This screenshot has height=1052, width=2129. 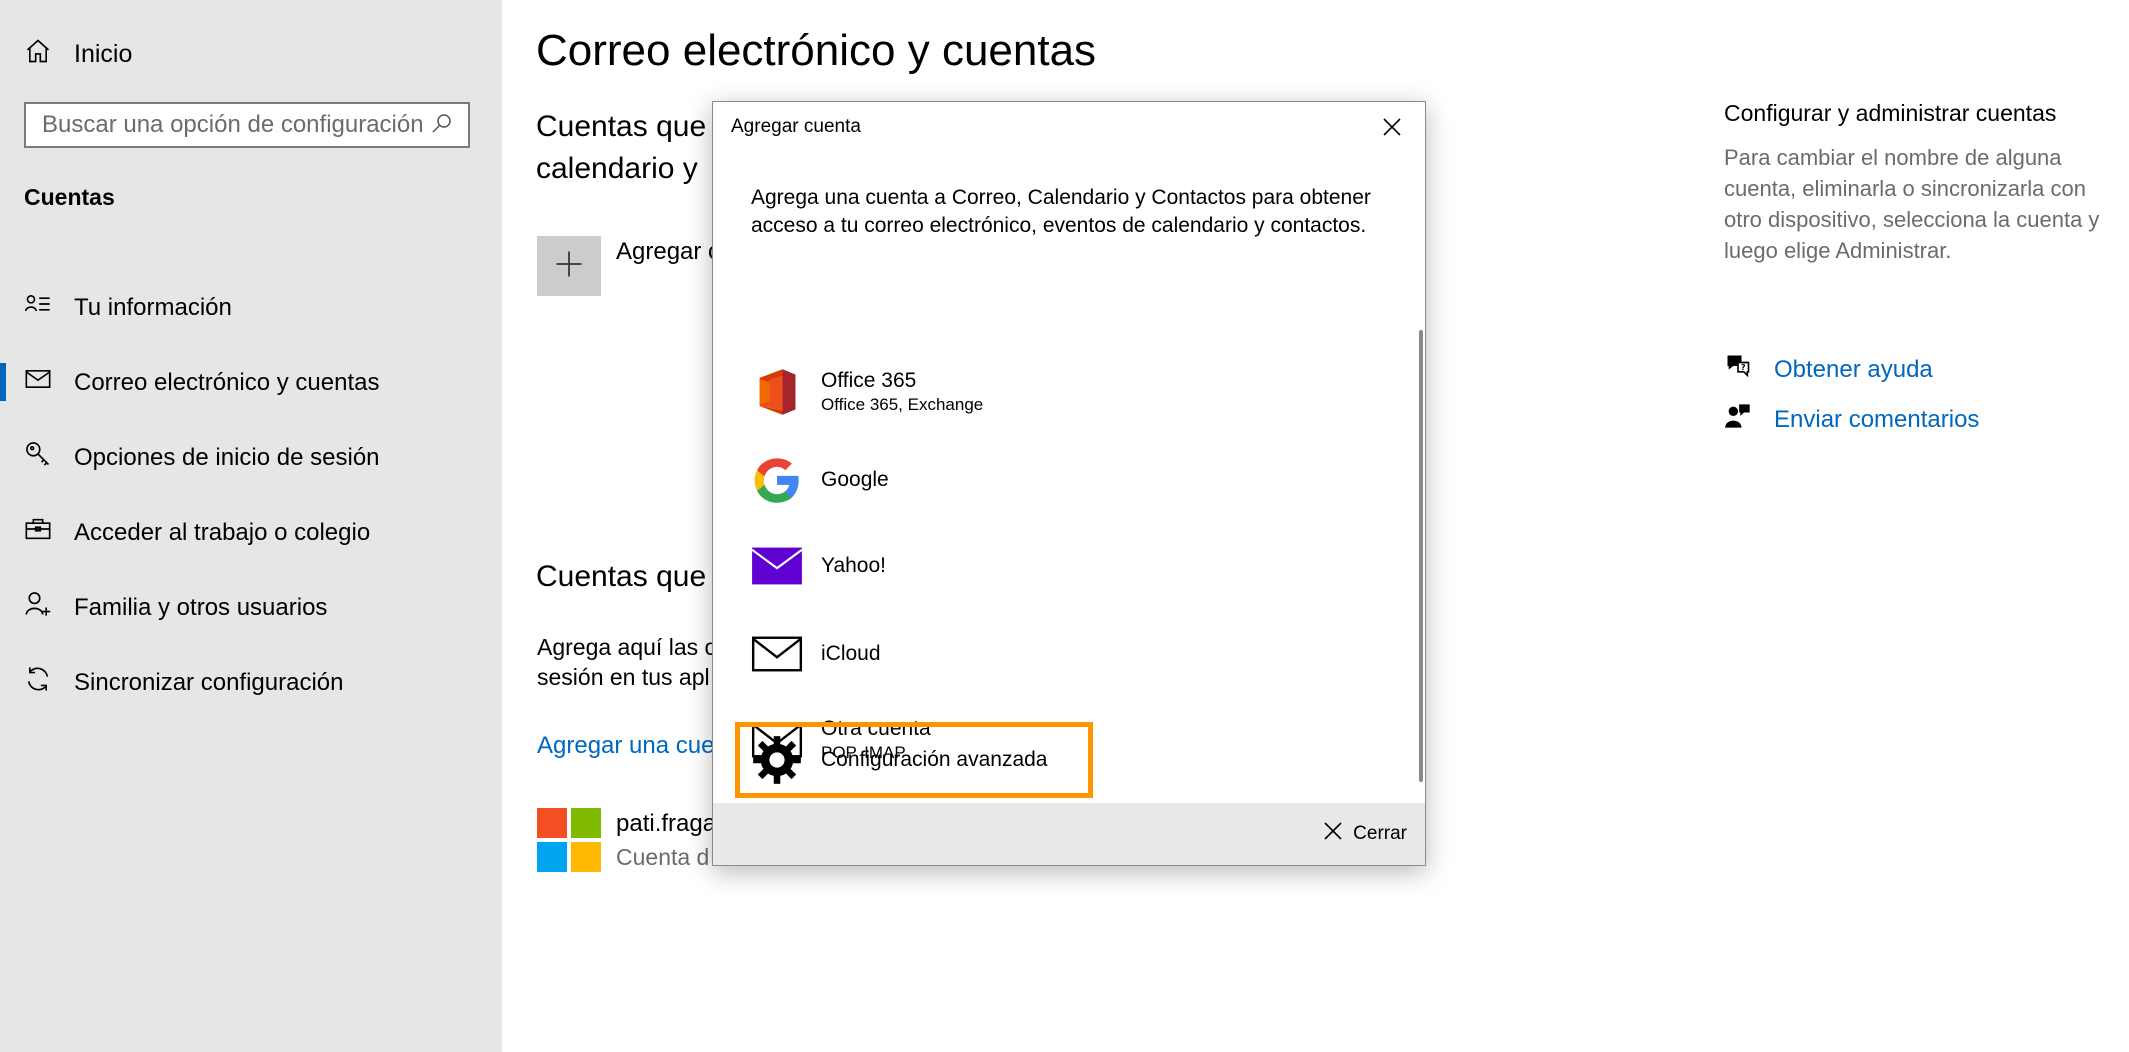 I want to click on provider-name: Google, so click(x=855, y=479).